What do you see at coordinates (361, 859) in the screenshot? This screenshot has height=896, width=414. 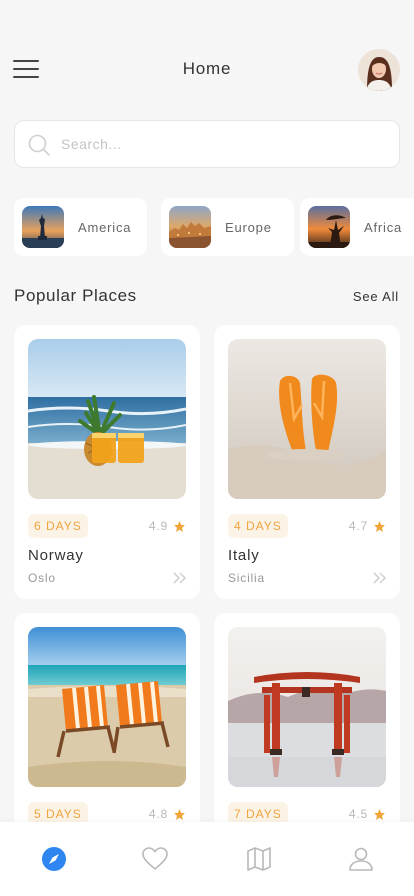 I see `user-icon` at bounding box center [361, 859].